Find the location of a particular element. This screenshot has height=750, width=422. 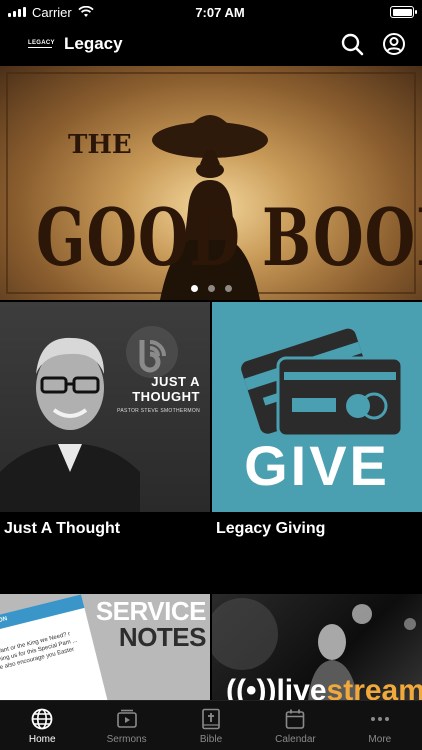

thought-image-subtitle: PASTOR STEVE SMOTHERMON is located at coordinates (158, 411).